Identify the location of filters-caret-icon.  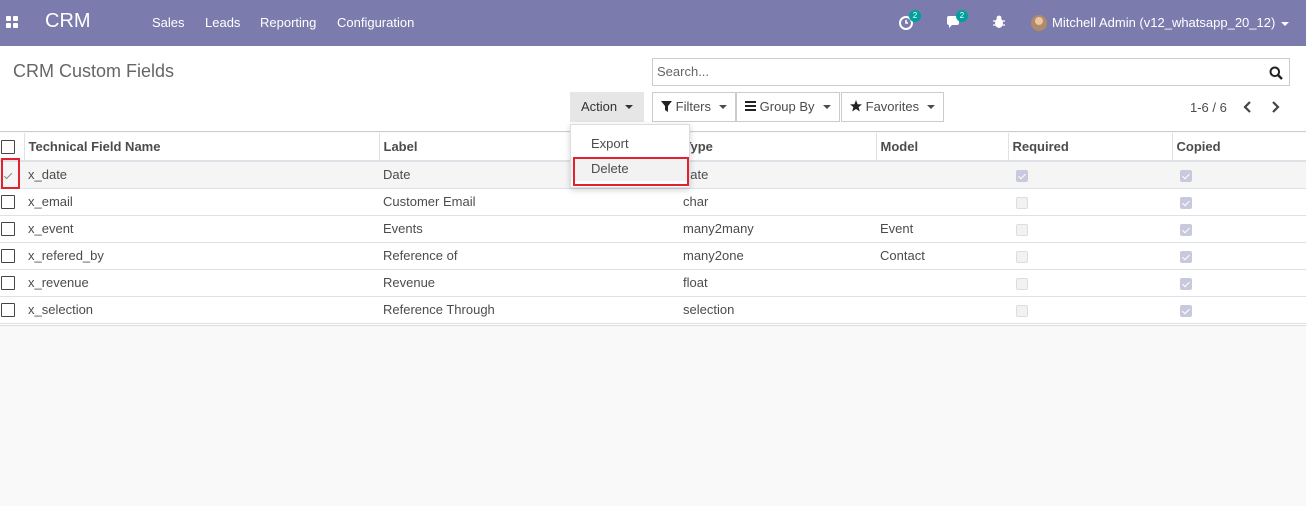
(723, 106).